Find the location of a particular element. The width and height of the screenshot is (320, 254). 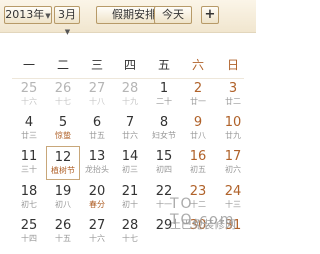

day-cell: 16 初五 is located at coordinates (198, 163).